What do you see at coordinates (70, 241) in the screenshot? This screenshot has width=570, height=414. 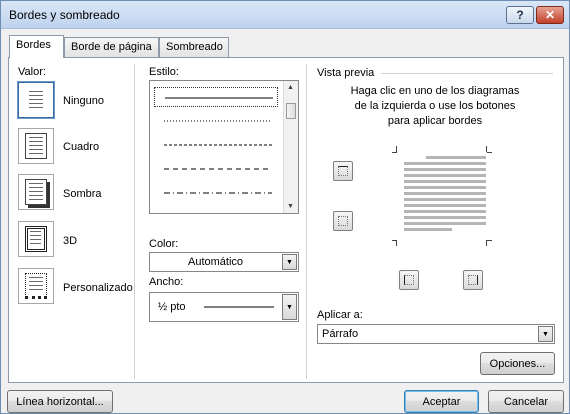 I see `valor-option-3d: 3D` at bounding box center [70, 241].